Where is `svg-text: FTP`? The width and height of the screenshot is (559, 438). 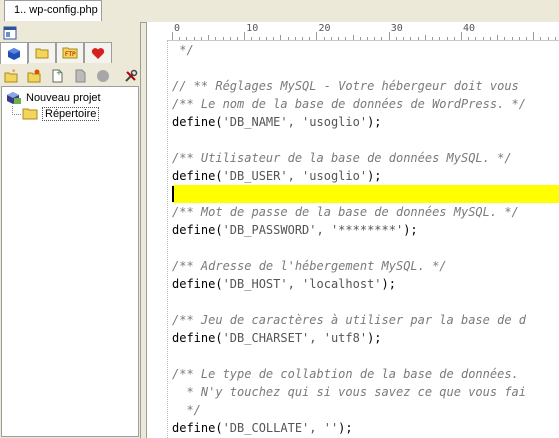 svg-text: FTP is located at coordinates (70, 54).